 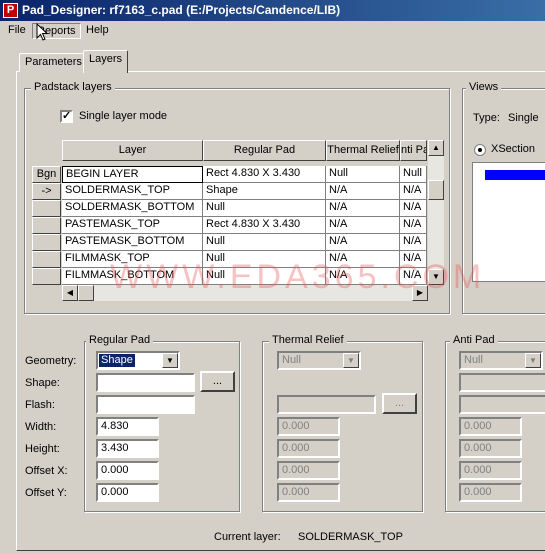 I want to click on views-type-value: Single, so click(x=523, y=118).